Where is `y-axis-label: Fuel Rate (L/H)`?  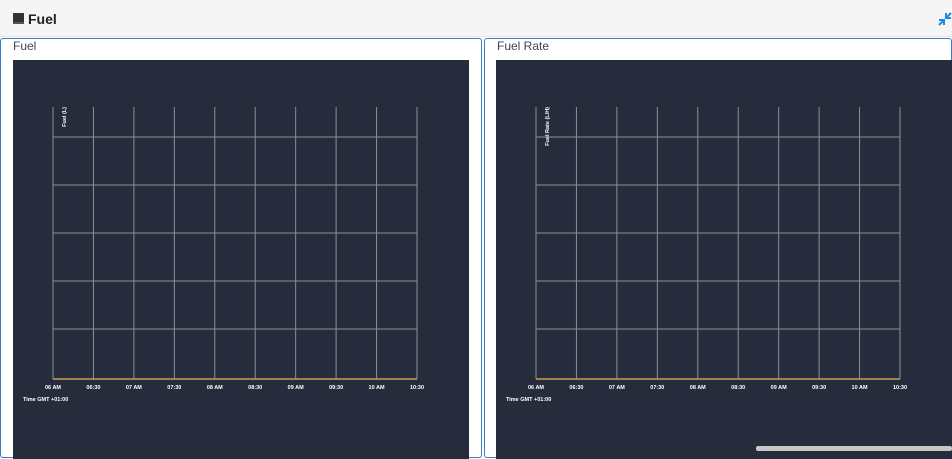 y-axis-label: Fuel Rate (L/H) is located at coordinates (548, 126).